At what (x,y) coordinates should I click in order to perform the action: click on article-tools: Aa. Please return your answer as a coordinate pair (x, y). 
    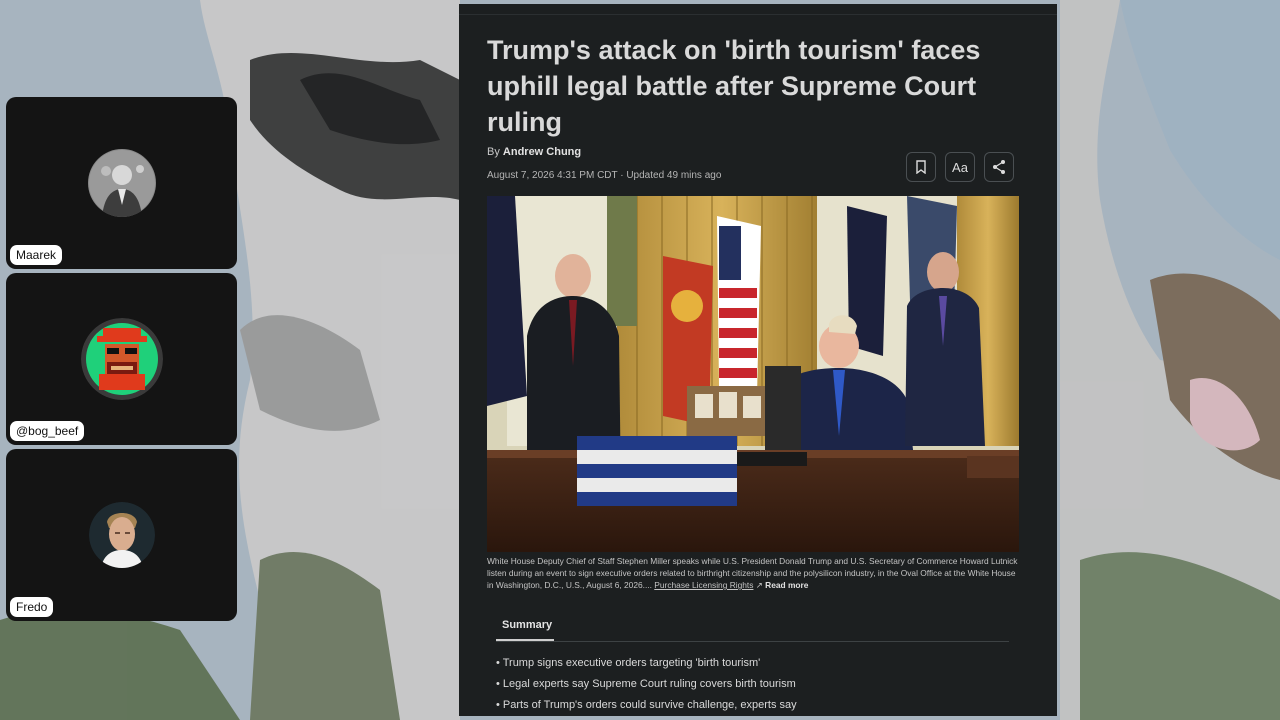
    Looking at the image, I should click on (960, 167).